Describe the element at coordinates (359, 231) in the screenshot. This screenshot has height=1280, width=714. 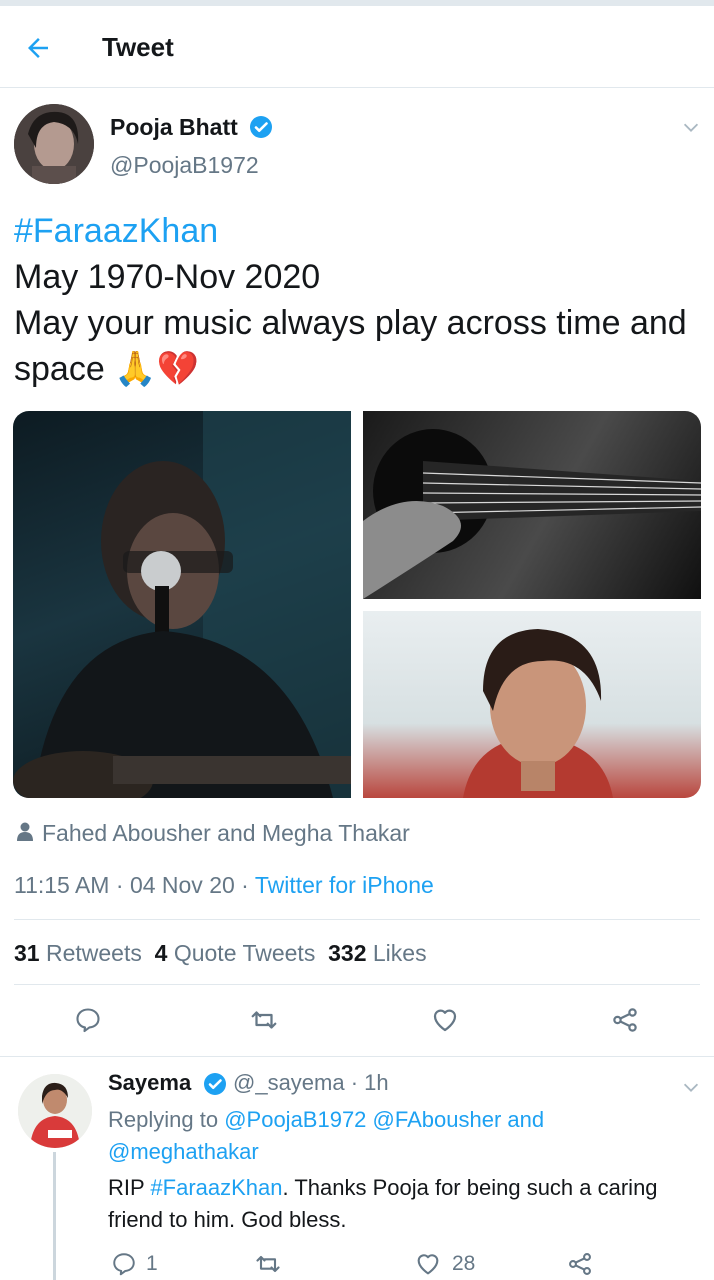
I see `tweet-hashtag: #FaraazKhan` at that location.